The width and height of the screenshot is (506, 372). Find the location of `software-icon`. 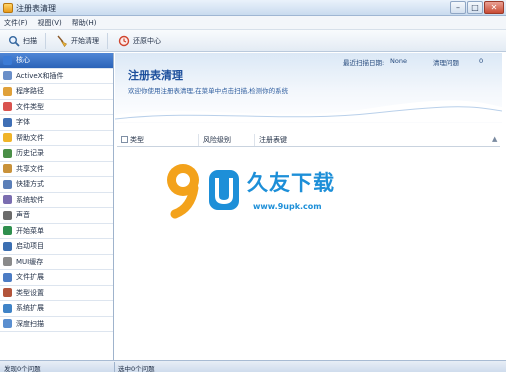

software-icon is located at coordinates (7, 200).